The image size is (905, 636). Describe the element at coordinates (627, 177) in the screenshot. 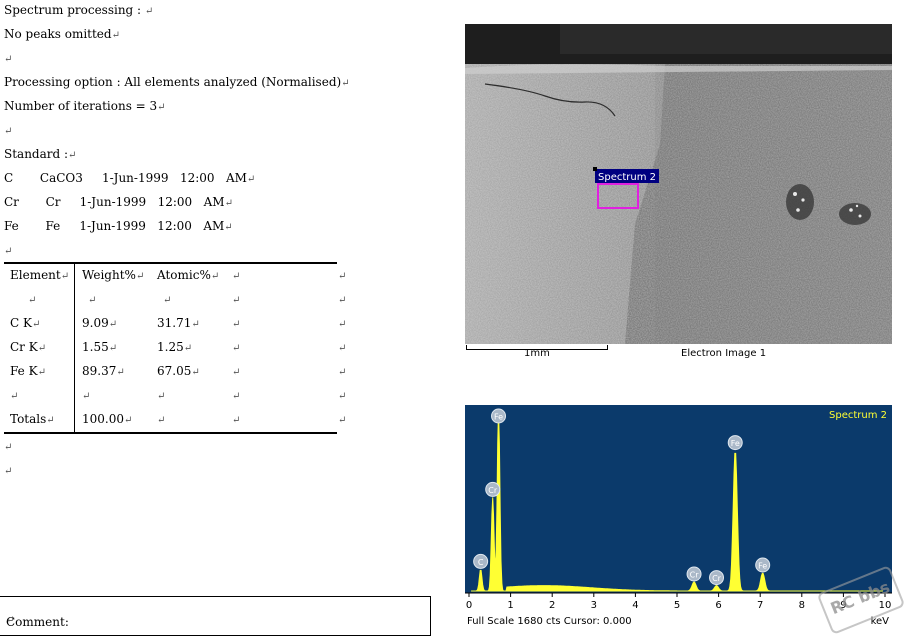

I see `roi-label: Spectrum 2` at that location.